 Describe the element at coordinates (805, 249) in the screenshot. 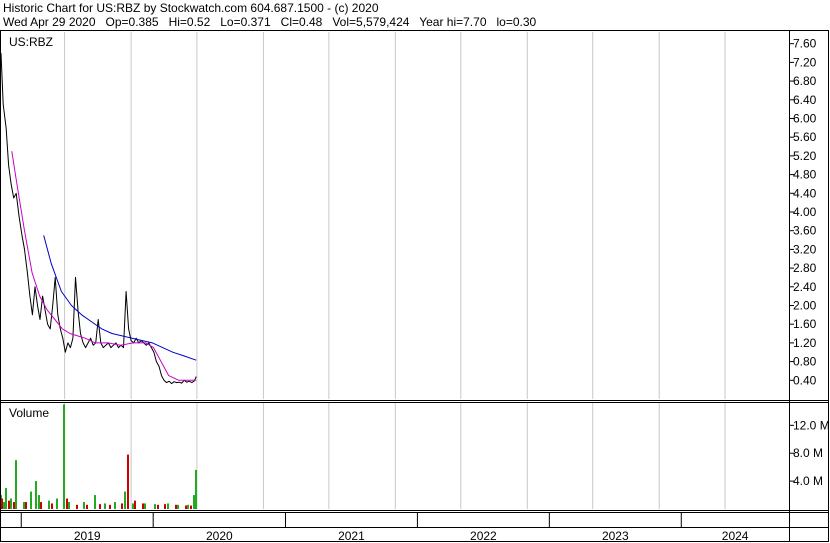

I see `price-tick-label: 3.20` at that location.